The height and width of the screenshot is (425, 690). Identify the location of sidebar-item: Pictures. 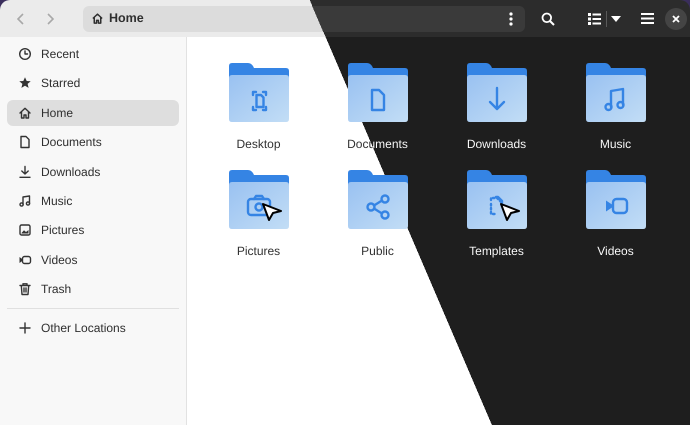
(93, 230).